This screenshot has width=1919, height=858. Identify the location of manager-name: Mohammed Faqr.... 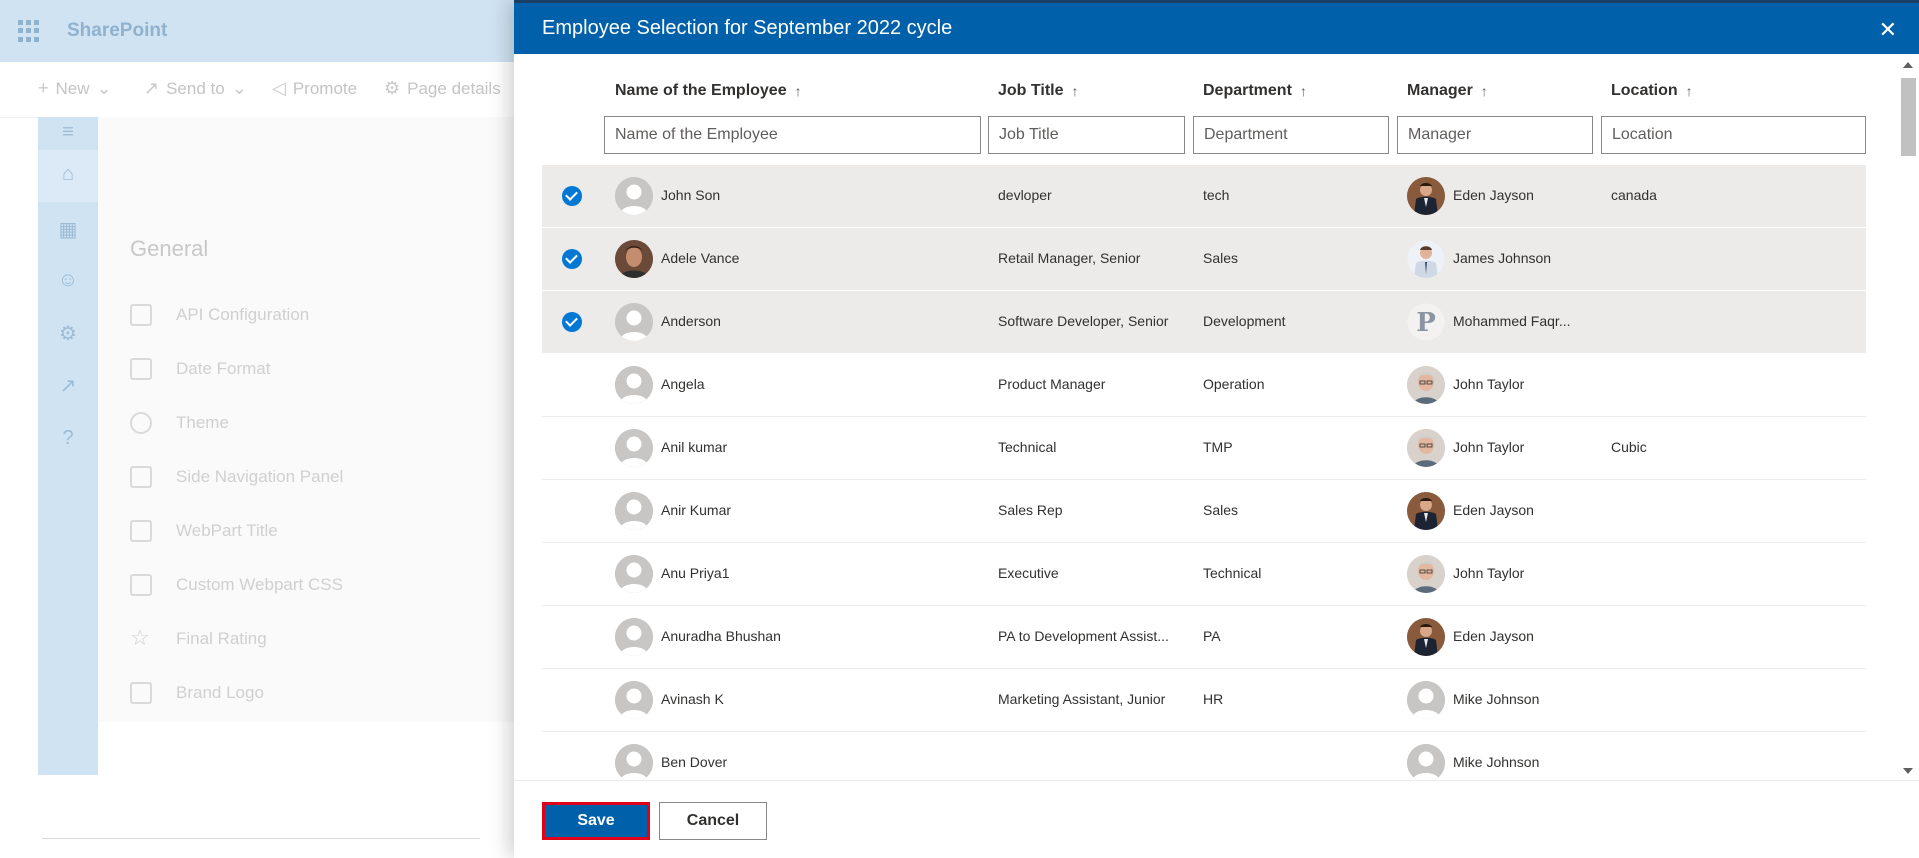
(1512, 321).